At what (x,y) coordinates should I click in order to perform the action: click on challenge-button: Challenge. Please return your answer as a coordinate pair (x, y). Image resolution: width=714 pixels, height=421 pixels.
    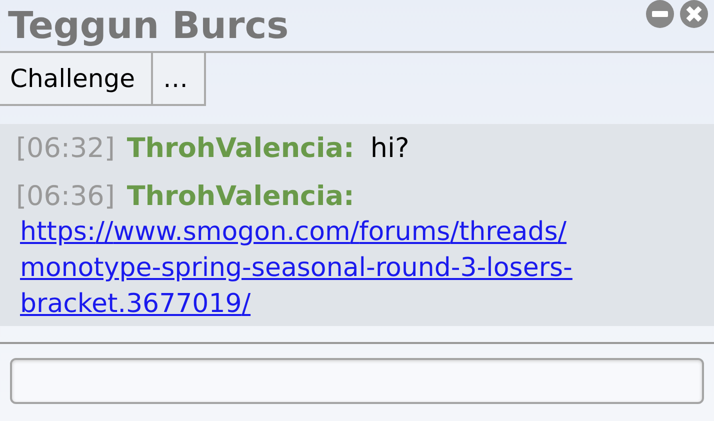
    Looking at the image, I should click on (76, 79).